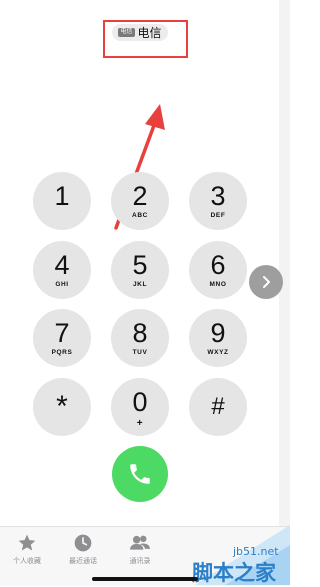  What do you see at coordinates (62, 195) in the screenshot?
I see `key-digit: 1` at bounding box center [62, 195].